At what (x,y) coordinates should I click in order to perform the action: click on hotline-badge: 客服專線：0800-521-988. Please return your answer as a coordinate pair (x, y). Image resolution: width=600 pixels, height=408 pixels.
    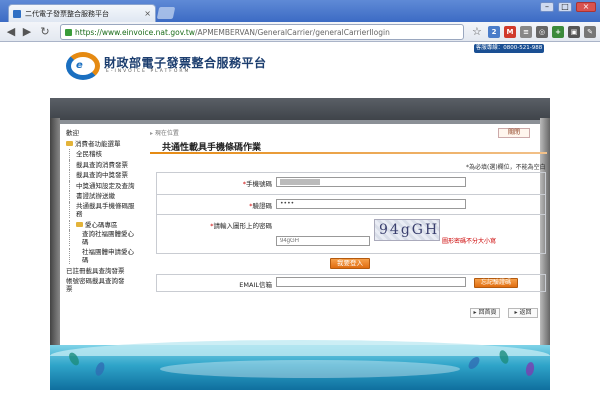
    Looking at the image, I should click on (509, 48).